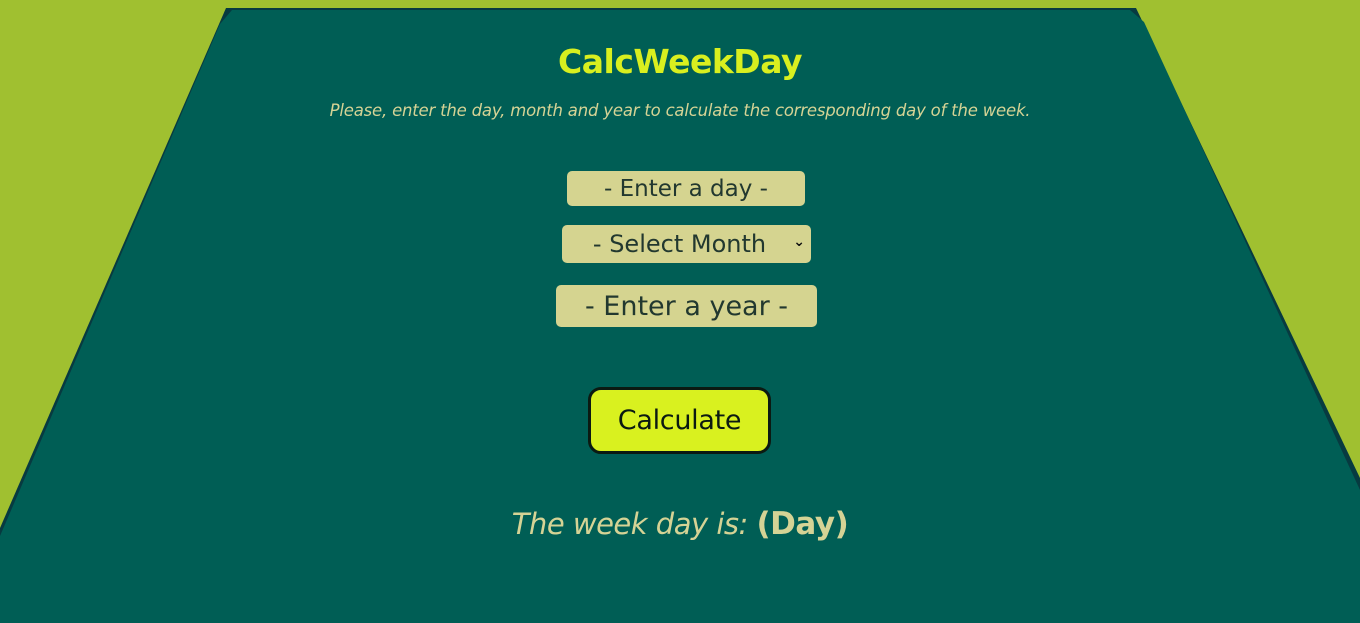 The height and width of the screenshot is (623, 1360). I want to click on result-line: The week day is: (Day), so click(680, 524).